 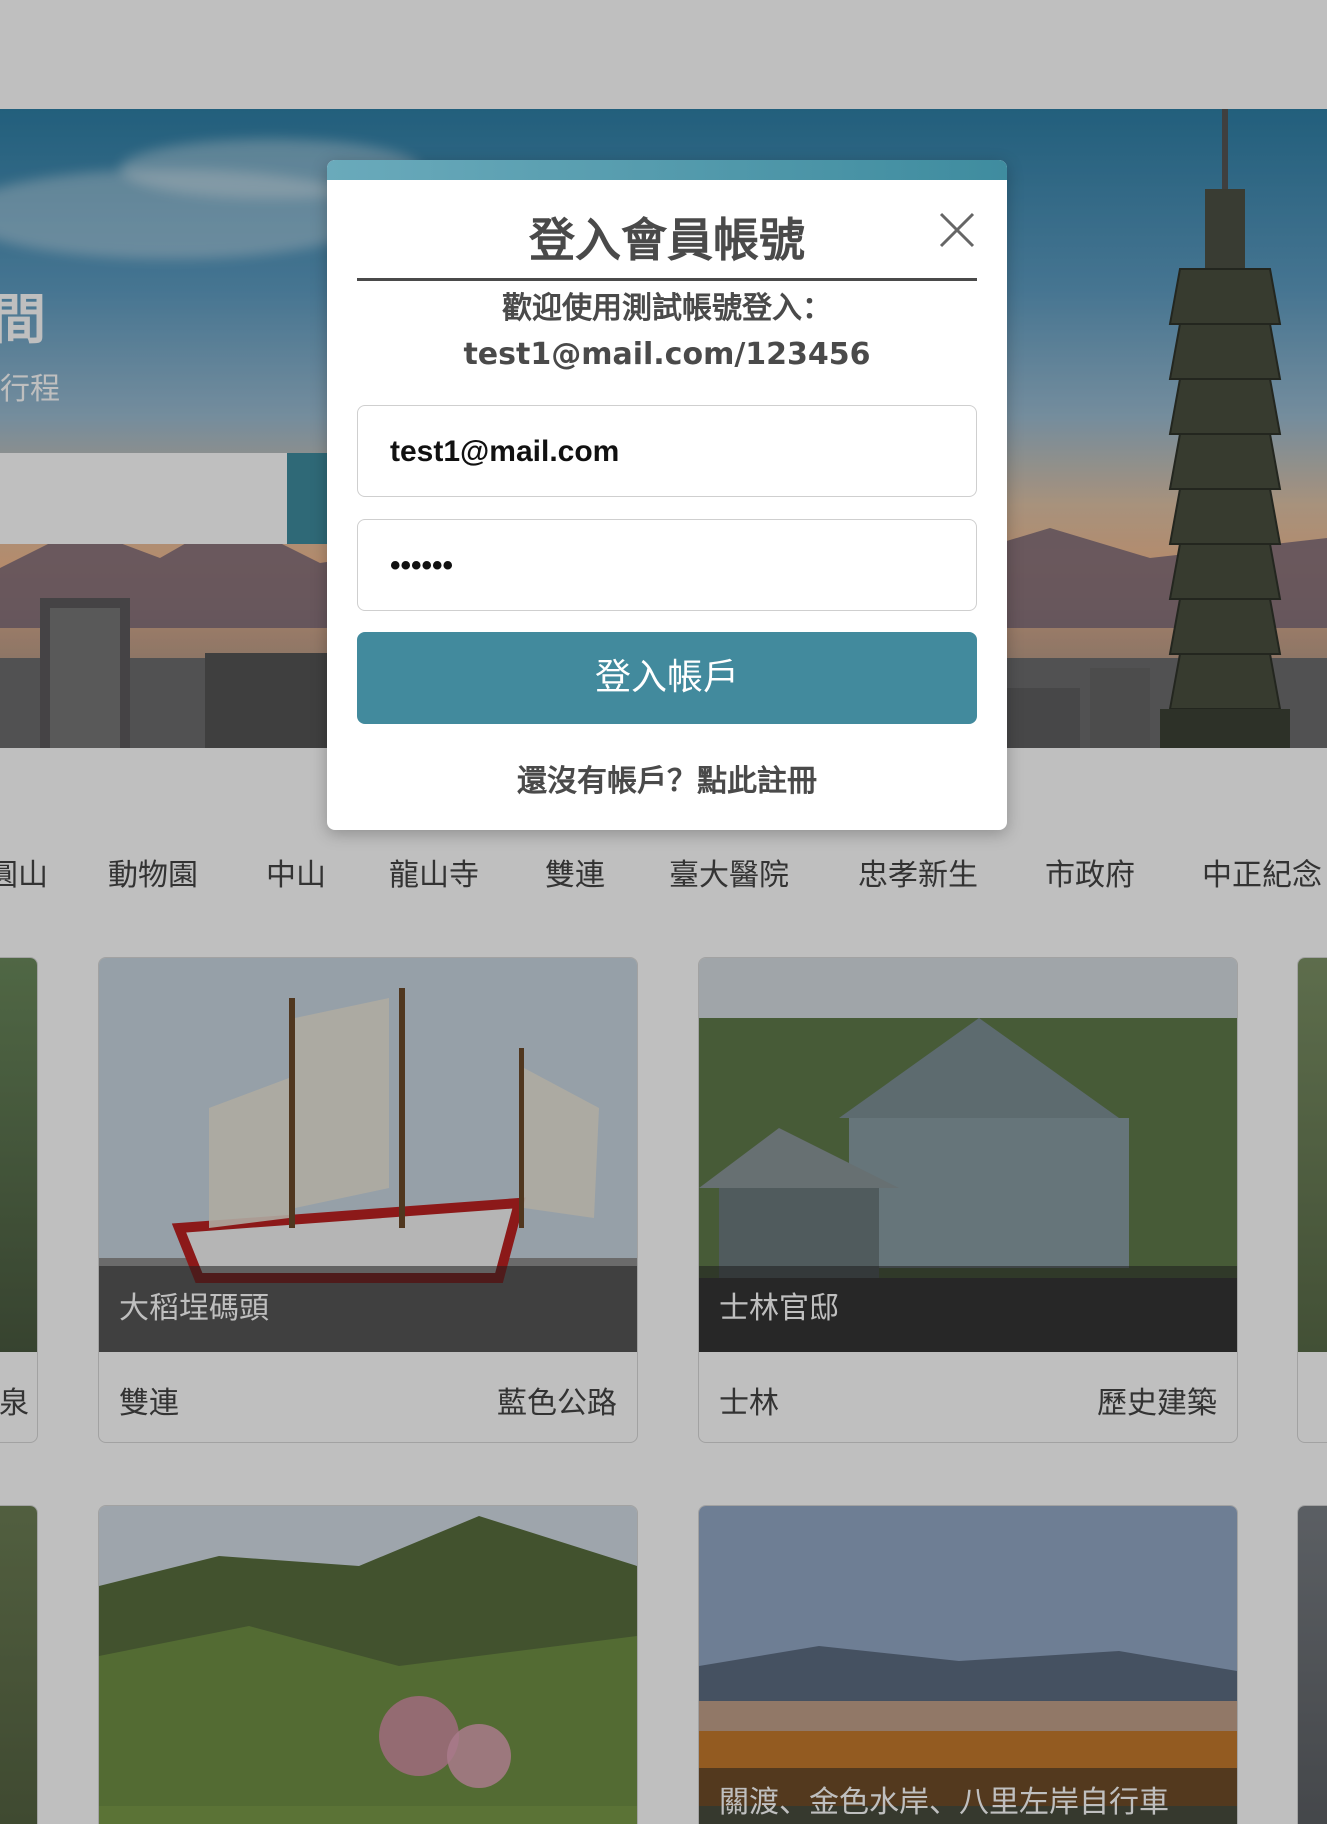 What do you see at coordinates (667, 170) in the screenshot?
I see `modal-accent-bar` at bounding box center [667, 170].